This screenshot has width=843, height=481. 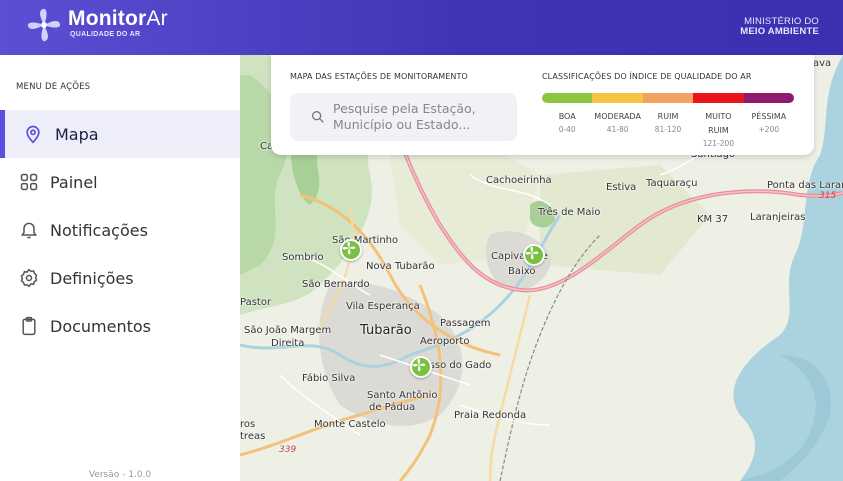 I want to click on class-color-ruim, so click(x=668, y=98).